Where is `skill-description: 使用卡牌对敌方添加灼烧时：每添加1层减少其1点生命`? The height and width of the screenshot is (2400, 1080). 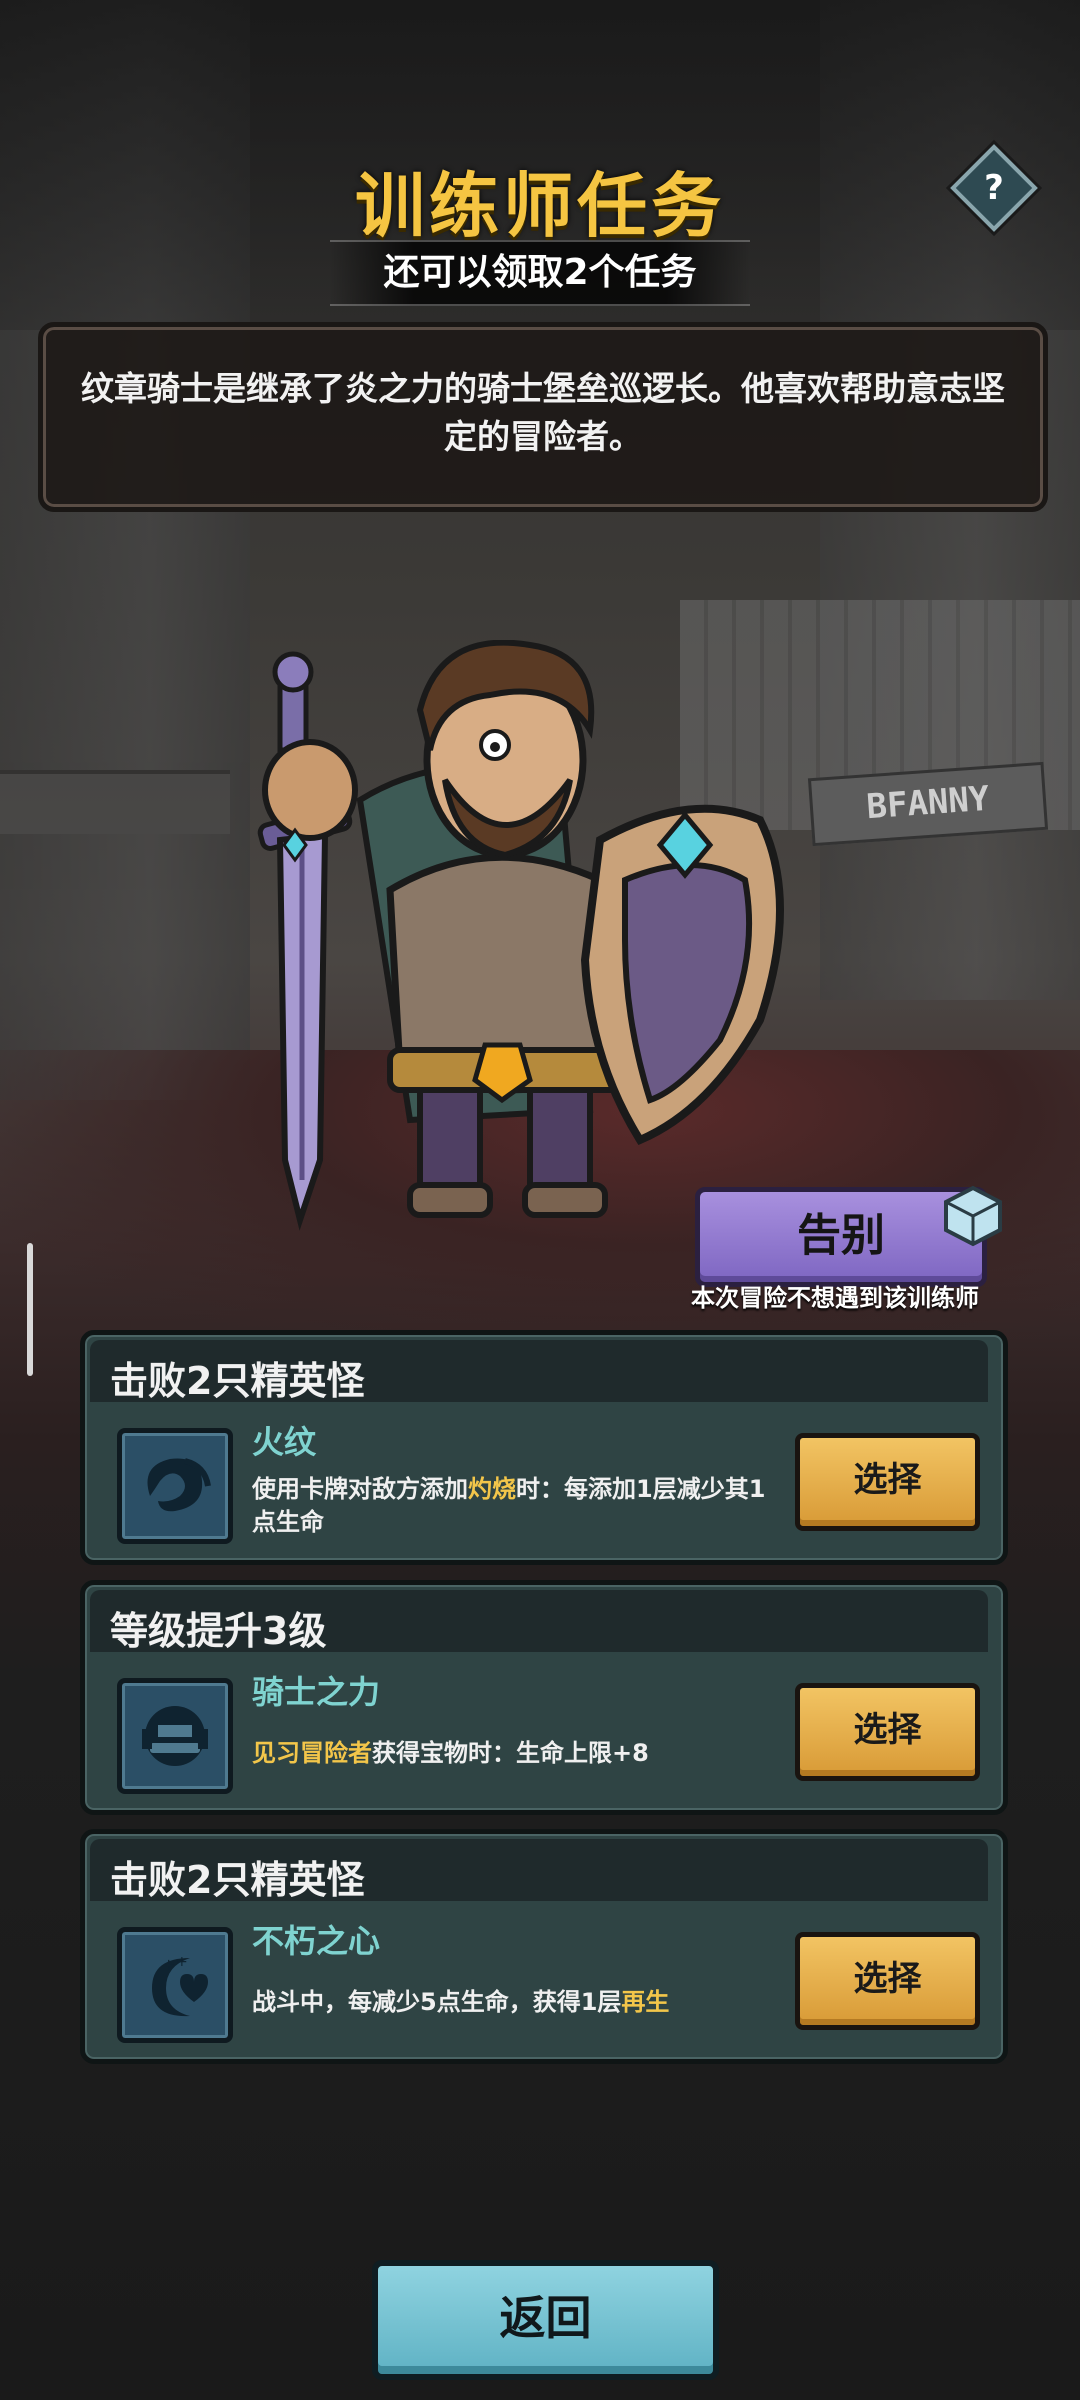
skill-description: 使用卡牌对敌方添加灼烧时：每添加1层减少其1点生命 is located at coordinates (509, 1505).